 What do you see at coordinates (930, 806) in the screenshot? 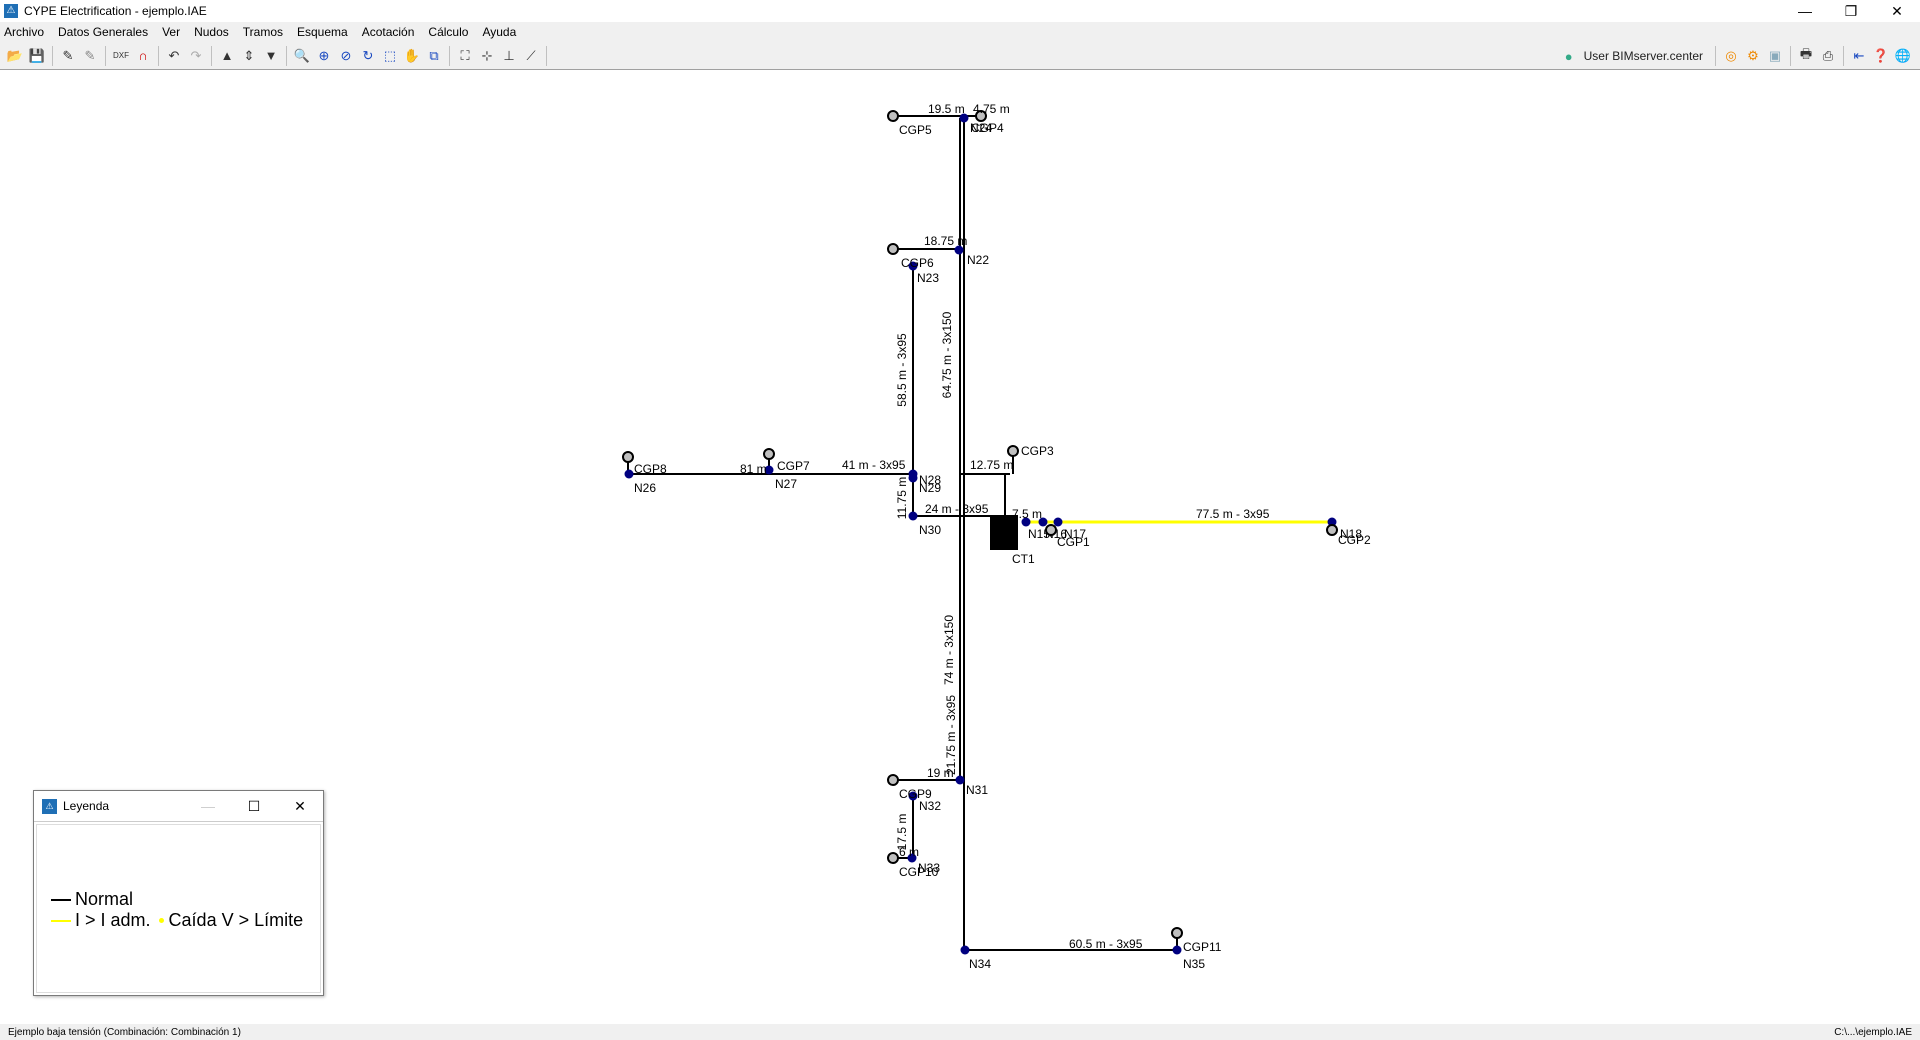
I see `node-label-n32: N32` at bounding box center [930, 806].